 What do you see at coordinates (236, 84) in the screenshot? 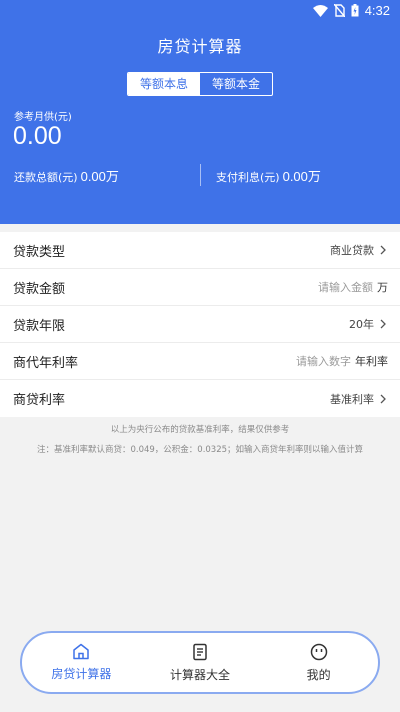
I see `tab-equal-principal: 等额本金` at bounding box center [236, 84].